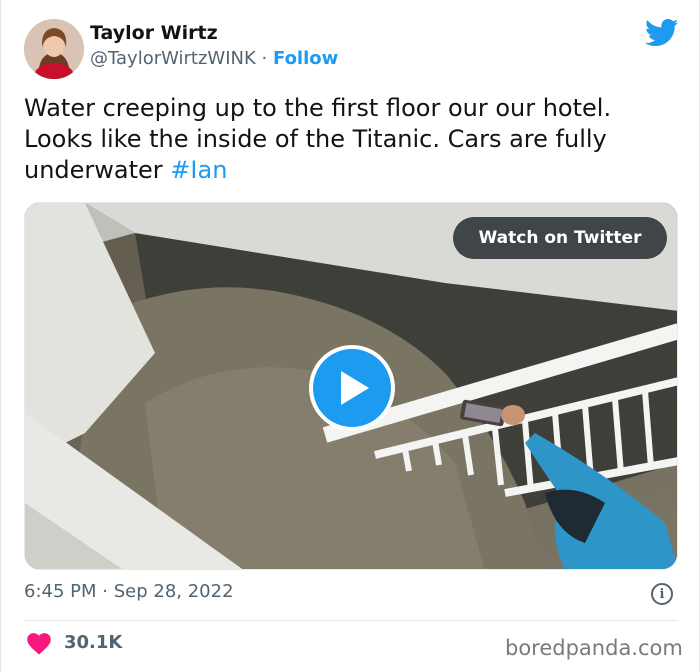 This screenshot has width=700, height=672. Describe the element at coordinates (355, 388) in the screenshot. I see `play-icon` at that location.